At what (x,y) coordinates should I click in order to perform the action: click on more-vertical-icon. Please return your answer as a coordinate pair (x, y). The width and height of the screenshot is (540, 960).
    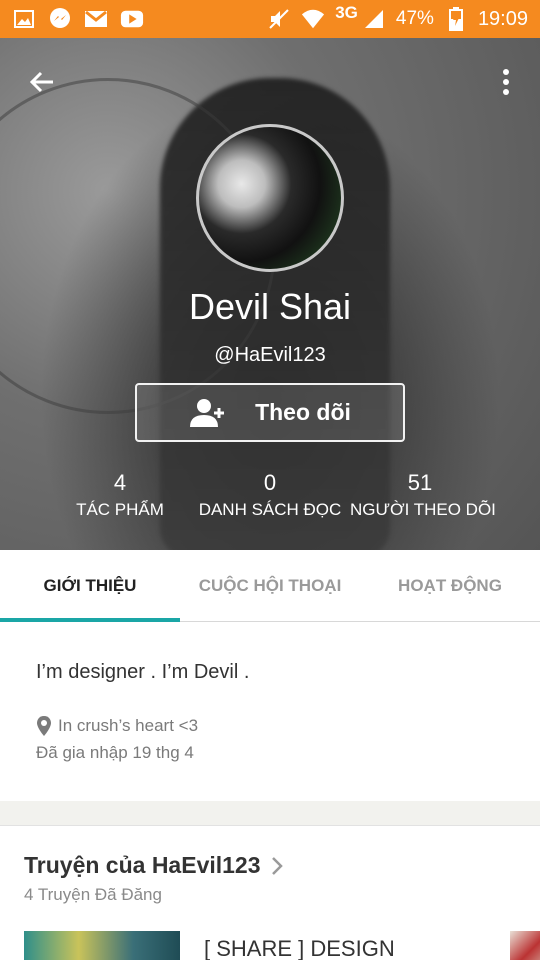
    Looking at the image, I should click on (506, 82).